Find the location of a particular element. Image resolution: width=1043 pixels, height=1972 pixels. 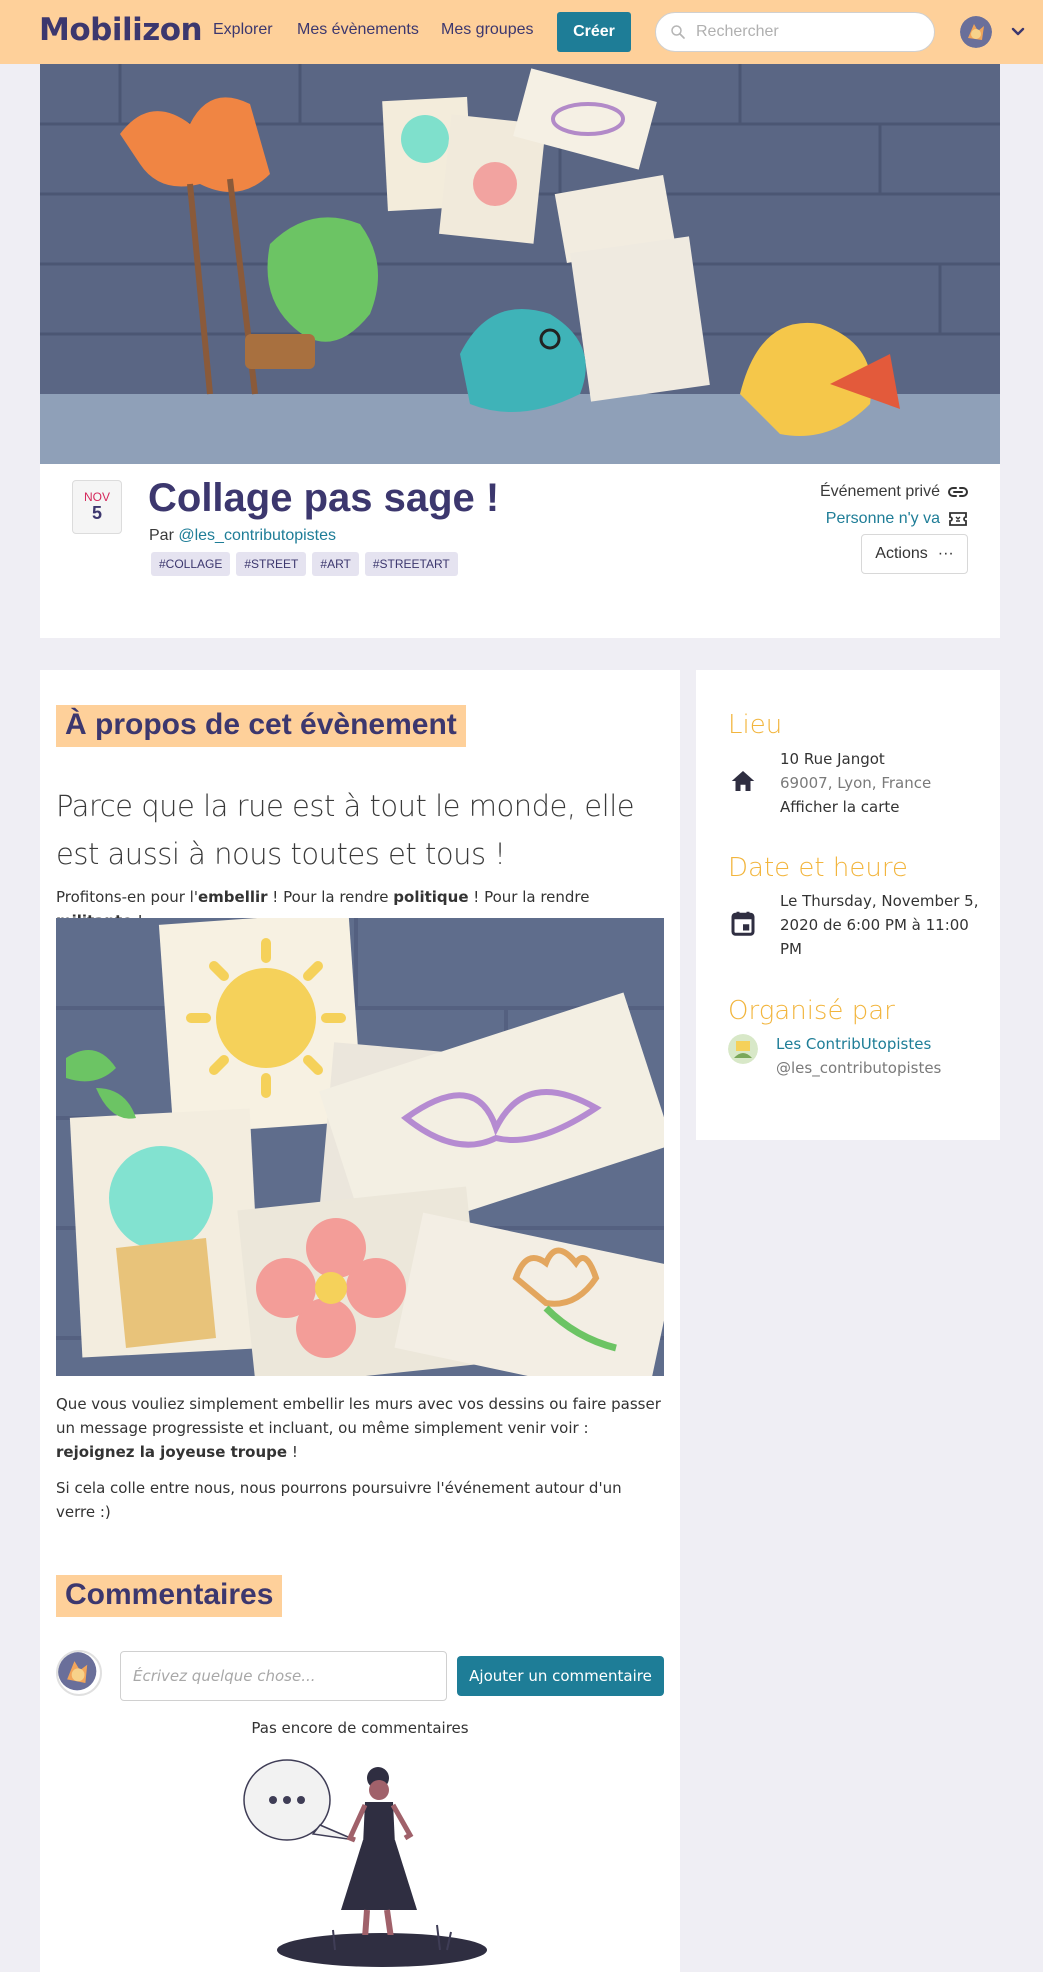

tag-art: #ART is located at coordinates (335, 564).